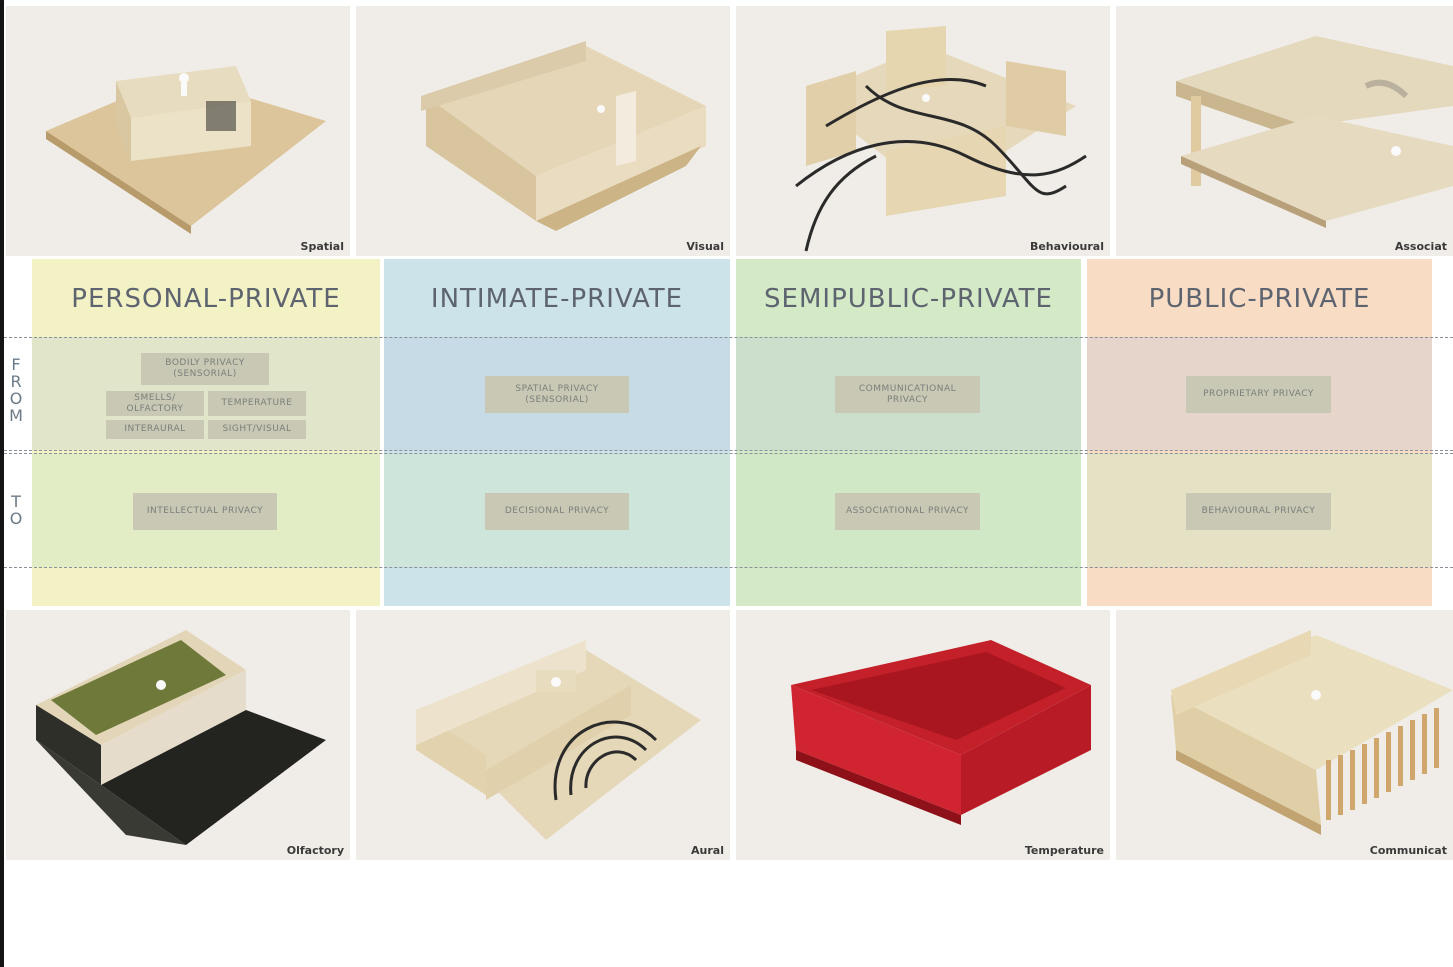 The height and width of the screenshot is (967, 1453). What do you see at coordinates (205, 511) in the screenshot?
I see `tag-intellectual-privacy: INTELLECTUAL PRIVACY` at bounding box center [205, 511].